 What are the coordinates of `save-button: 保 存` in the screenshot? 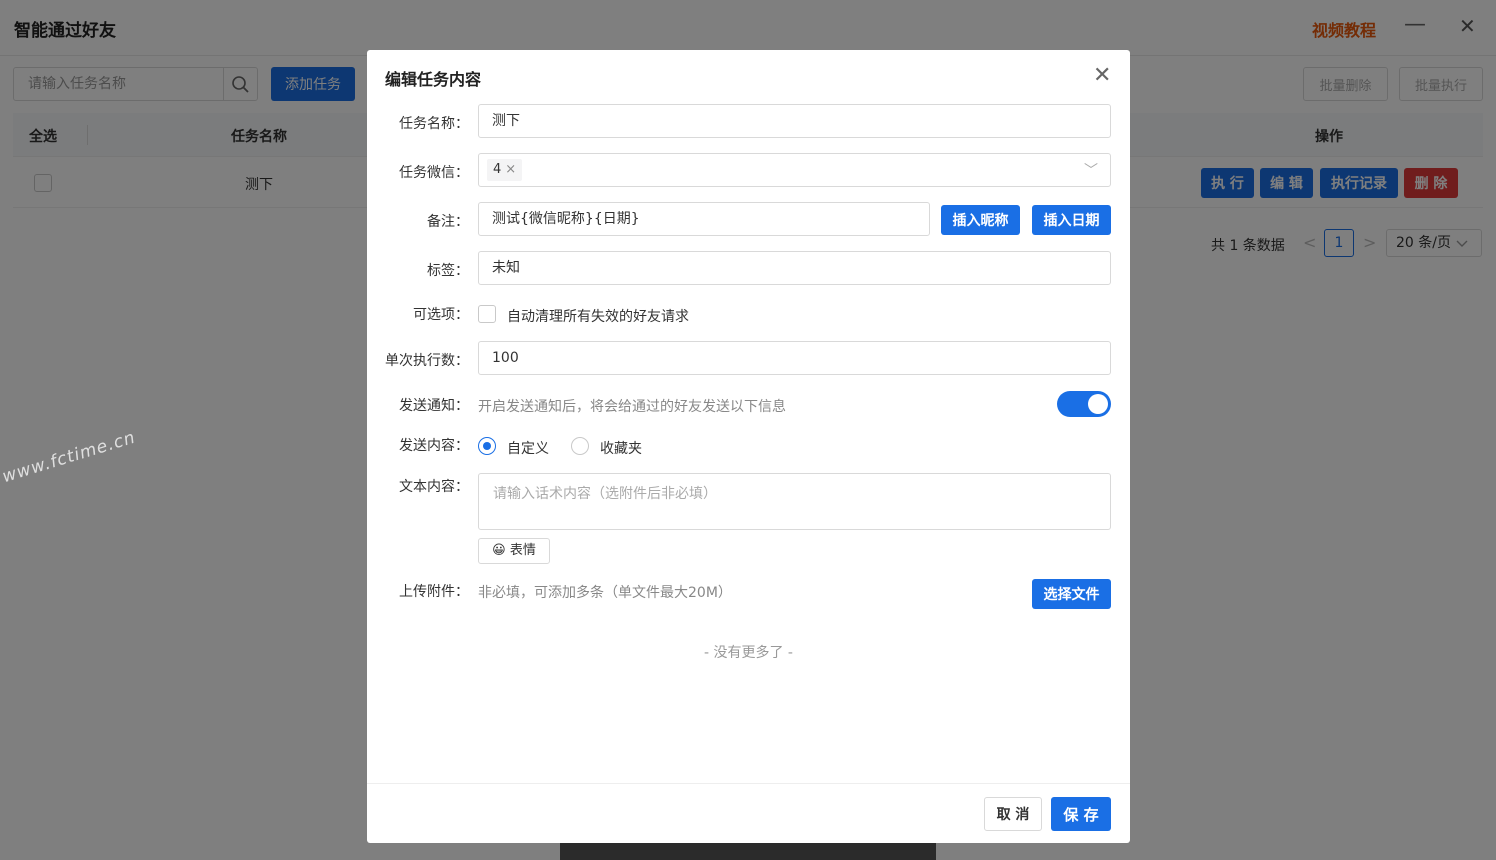 It's located at (1081, 814).